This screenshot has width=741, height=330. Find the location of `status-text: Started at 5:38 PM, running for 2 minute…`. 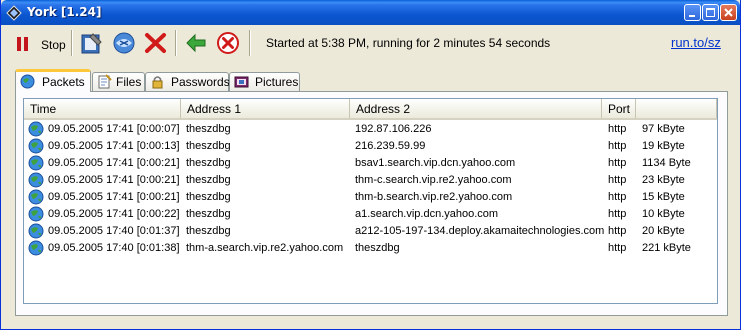

status-text: Started at 5:38 PM, running for 2 minute… is located at coordinates (408, 43).